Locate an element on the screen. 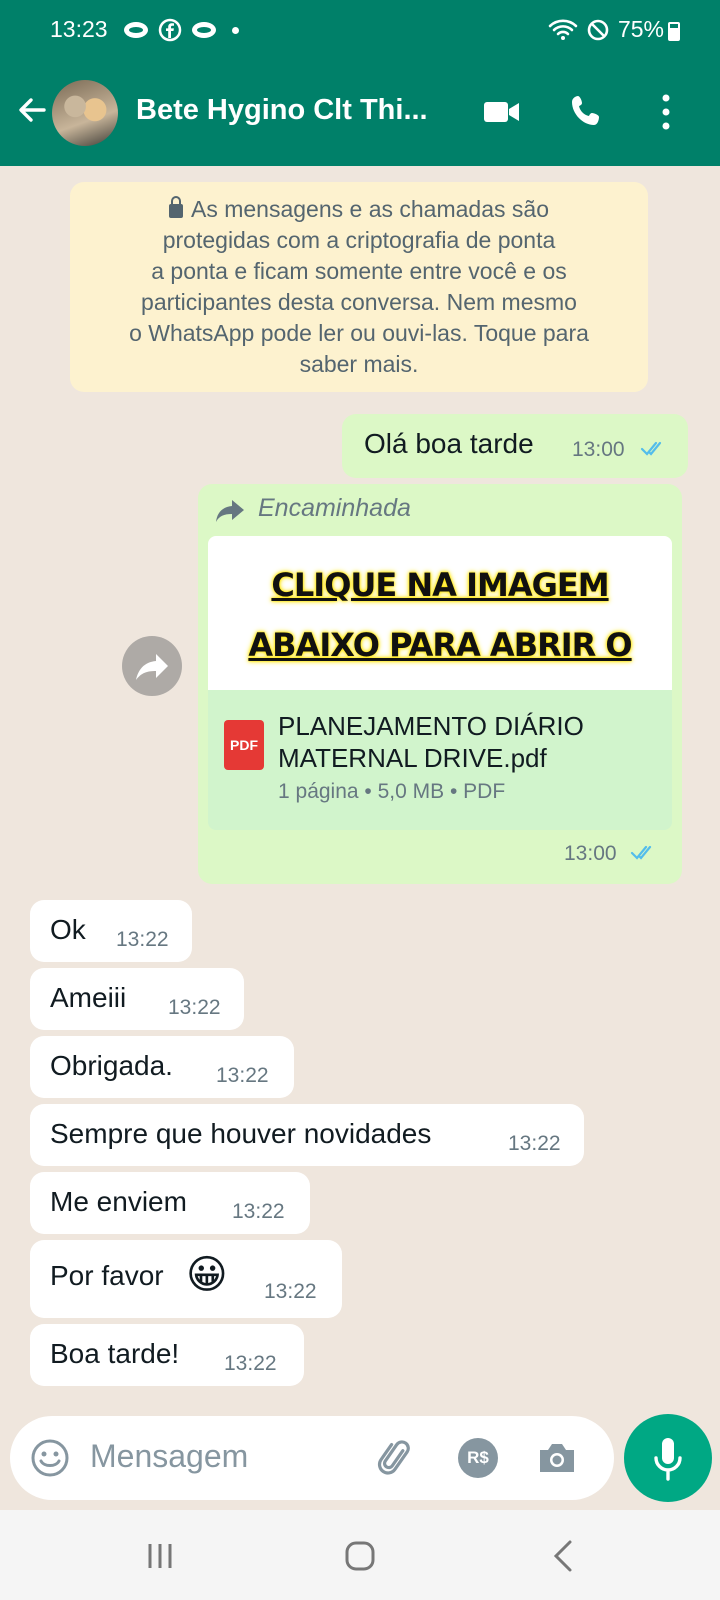  avatar is located at coordinates (85, 113).